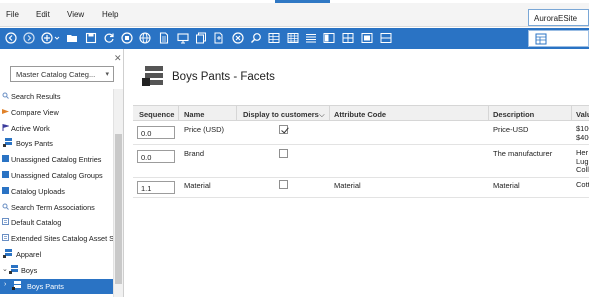  What do you see at coordinates (281, 114) in the screenshot?
I see `column-header-display: Display to customers` at bounding box center [281, 114].